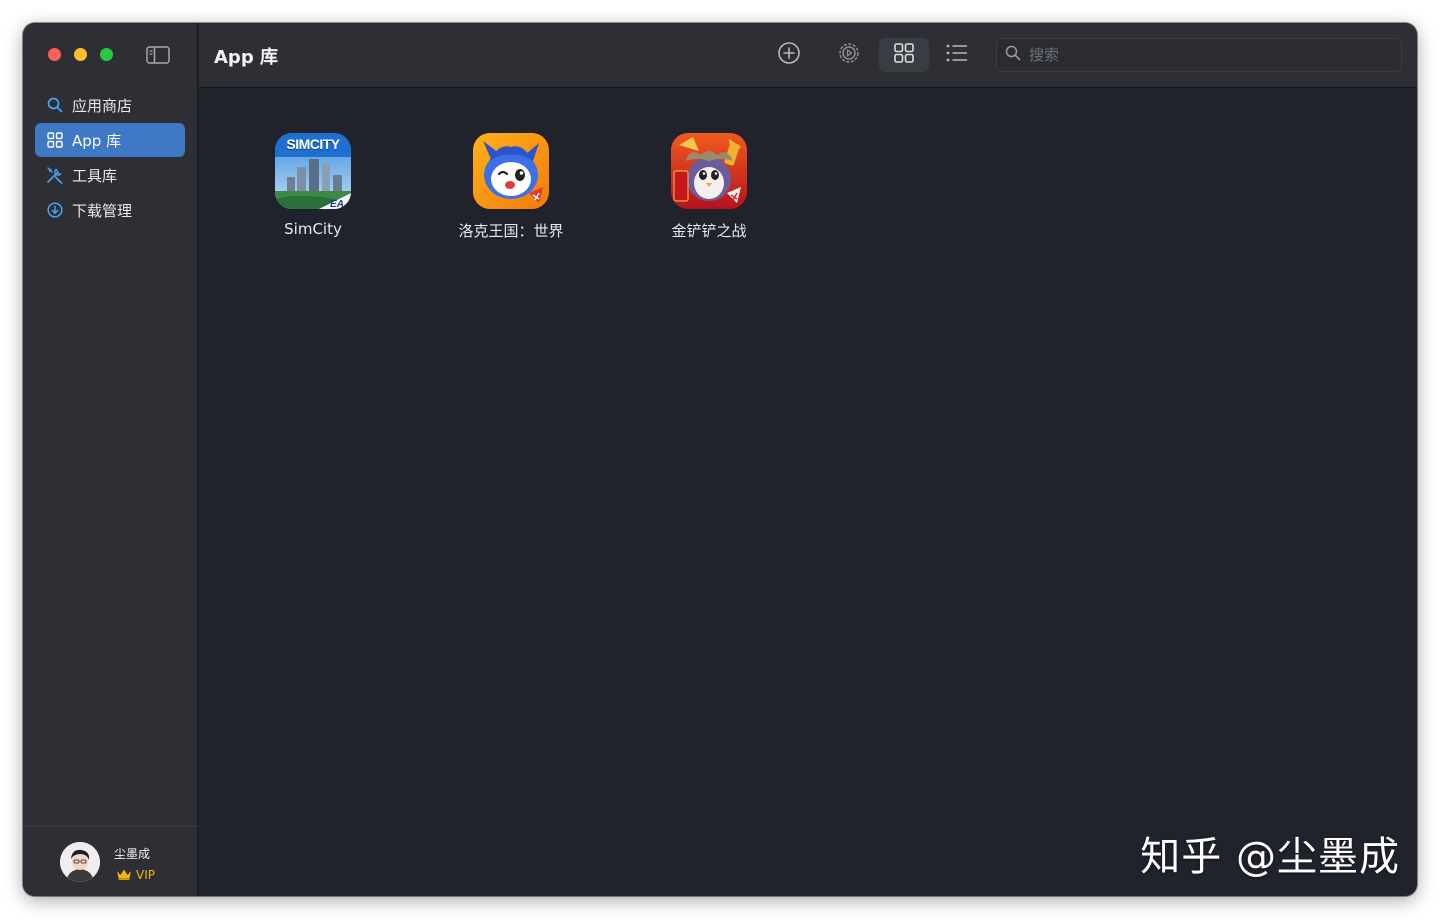 This screenshot has width=1440, height=919. Describe the element at coordinates (511, 171) in the screenshot. I see `roco-kingdom-app-icon` at that location.